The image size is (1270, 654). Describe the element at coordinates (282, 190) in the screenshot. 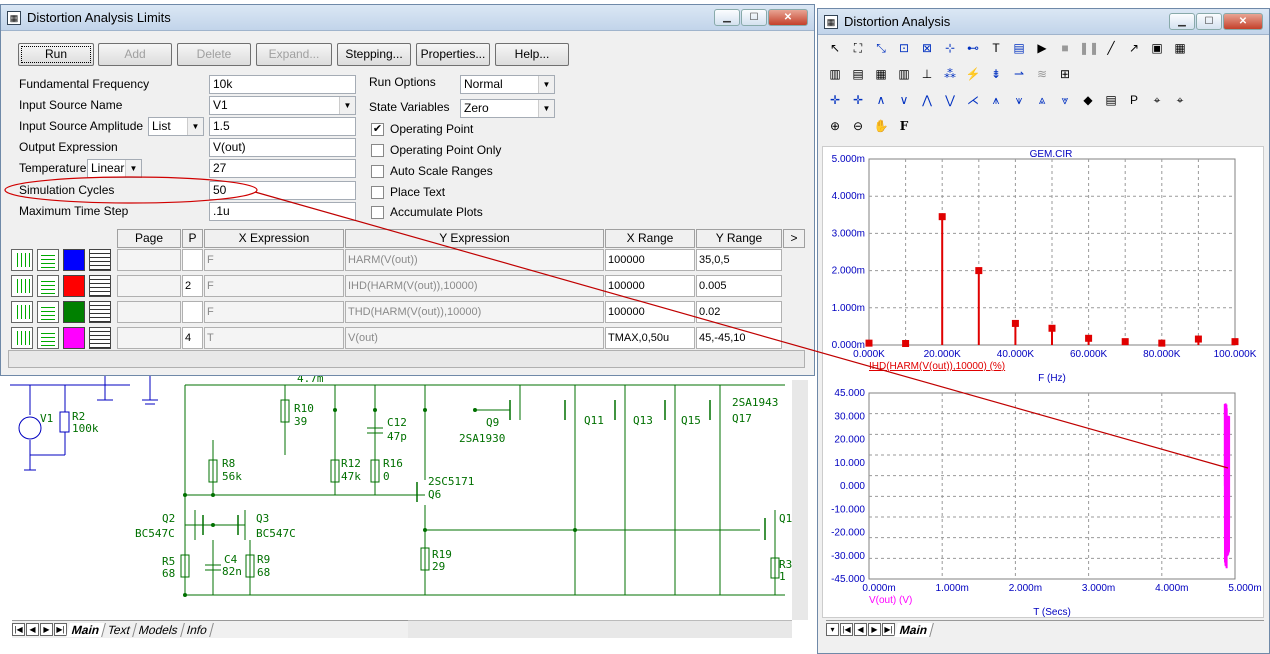

I see `sim-cycles-field: 50` at that location.